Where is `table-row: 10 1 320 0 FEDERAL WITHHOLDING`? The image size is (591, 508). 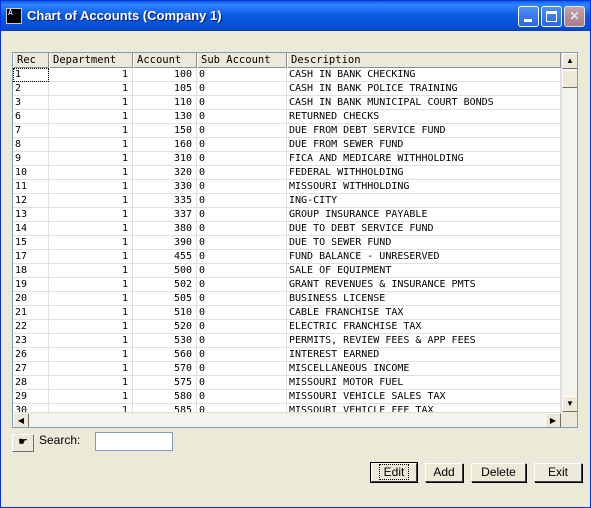
table-row: 10 1 320 0 FEDERAL WITHHOLDING is located at coordinates (287, 173).